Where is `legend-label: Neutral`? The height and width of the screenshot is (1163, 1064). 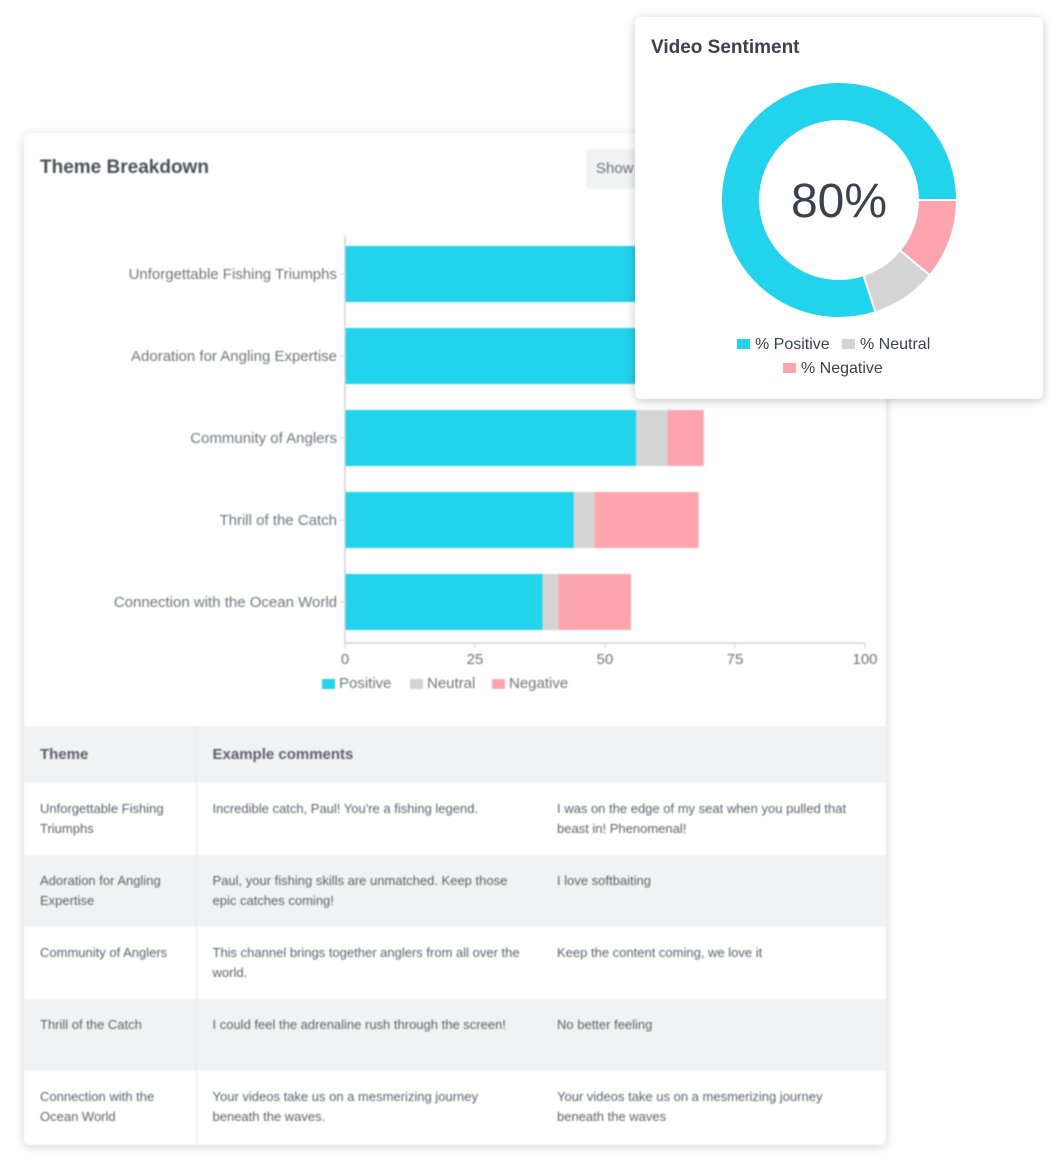 legend-label: Neutral is located at coordinates (451, 683).